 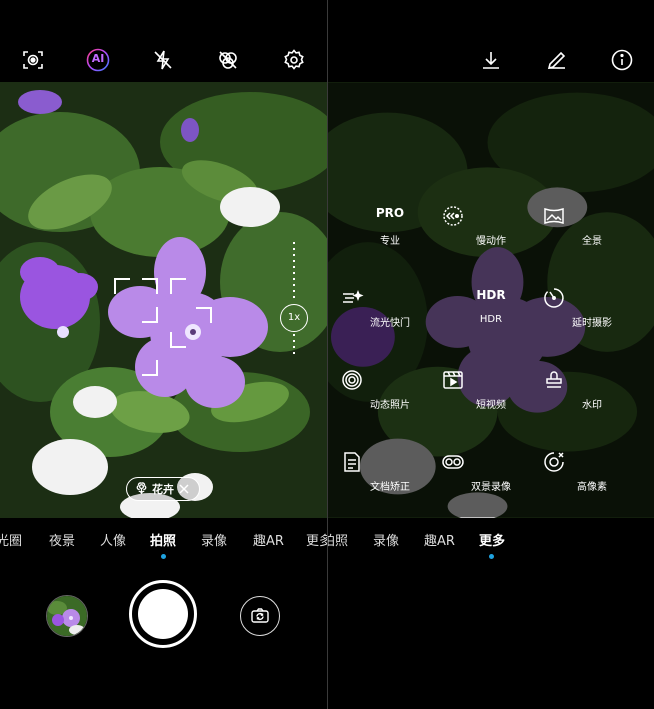 What do you see at coordinates (294, 318) in the screenshot?
I see `zoom-button: 1x` at bounding box center [294, 318].